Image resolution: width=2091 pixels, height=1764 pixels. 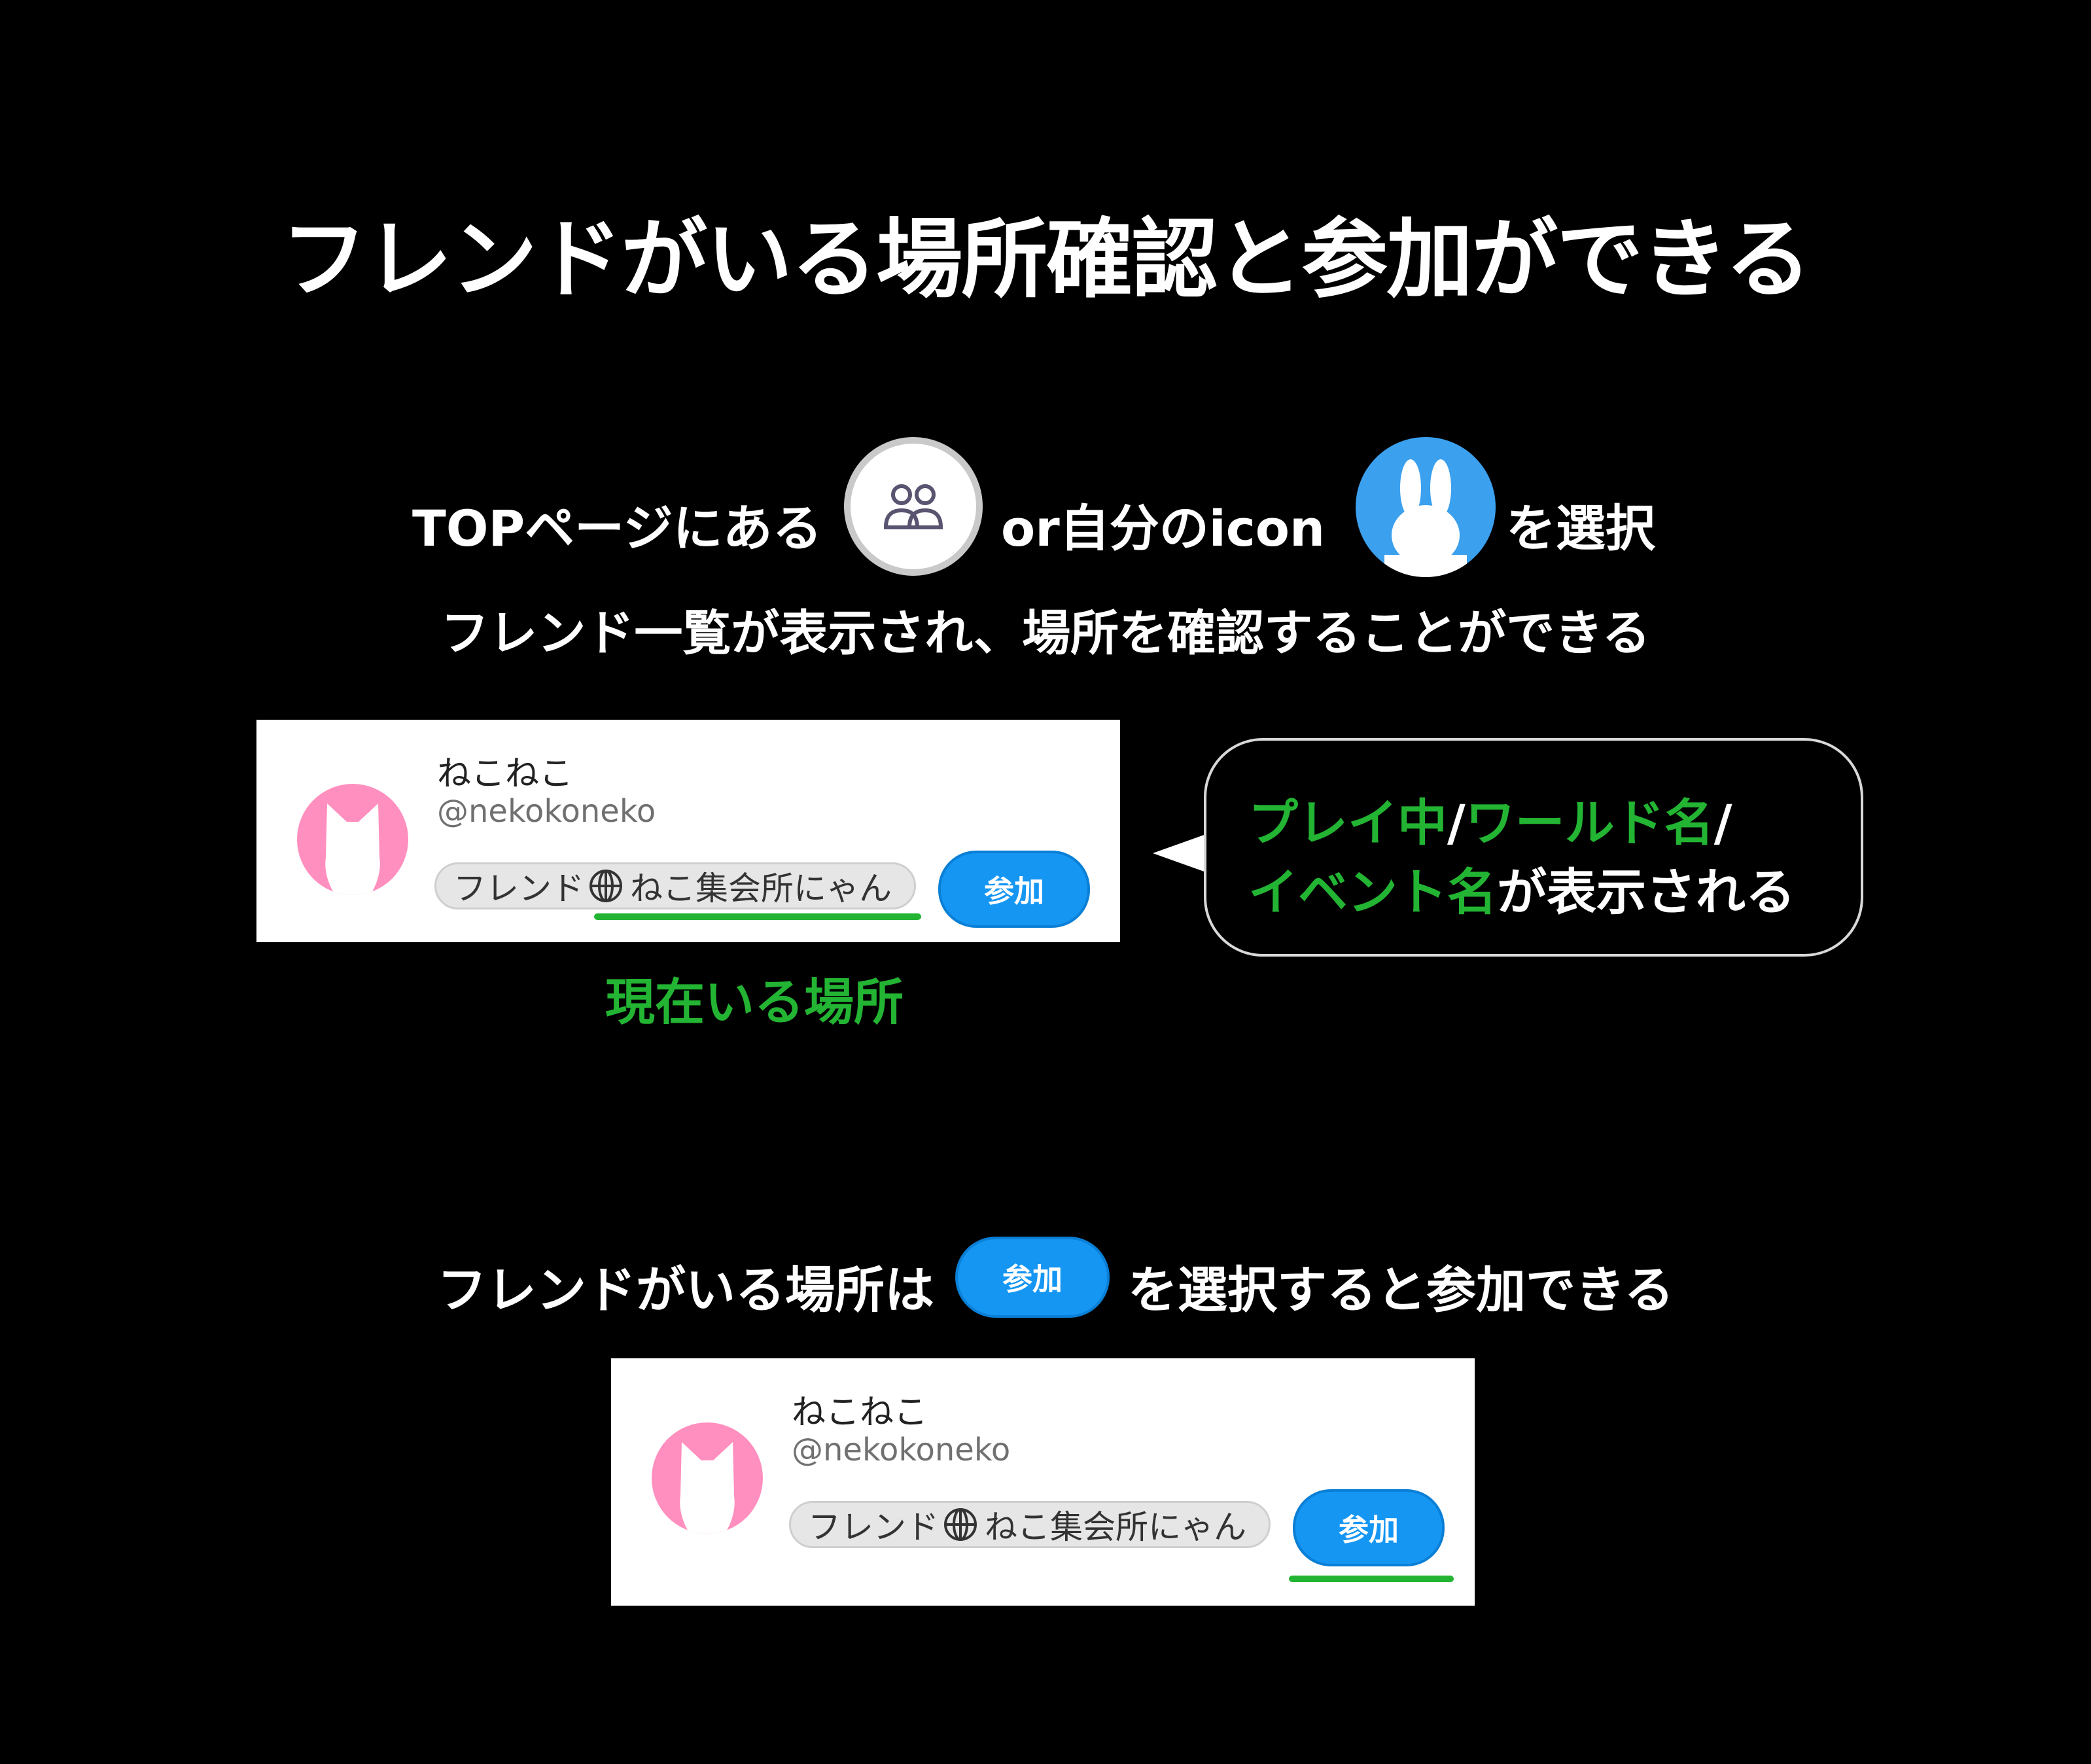 I want to click on current-location-label: 現在いる場所, so click(x=754, y=1002).